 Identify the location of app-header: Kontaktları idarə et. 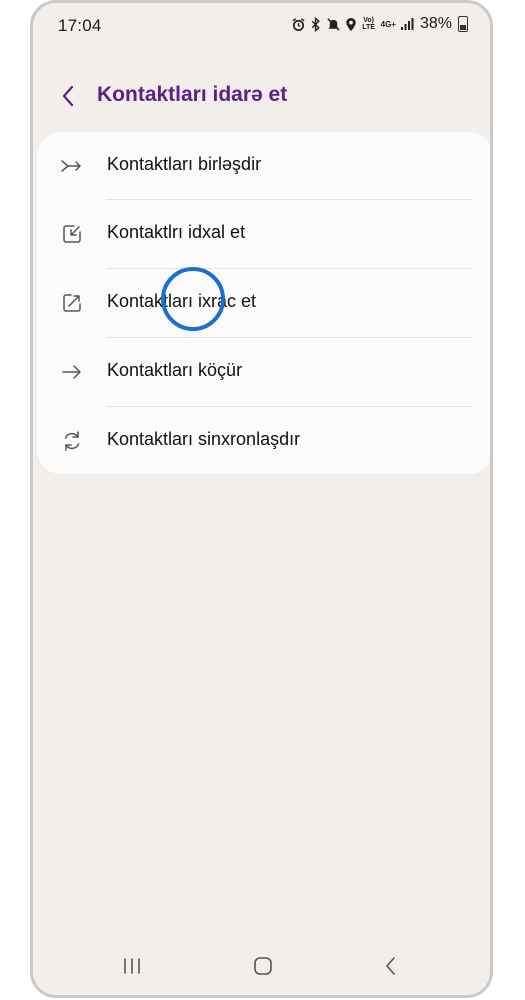
(261, 97).